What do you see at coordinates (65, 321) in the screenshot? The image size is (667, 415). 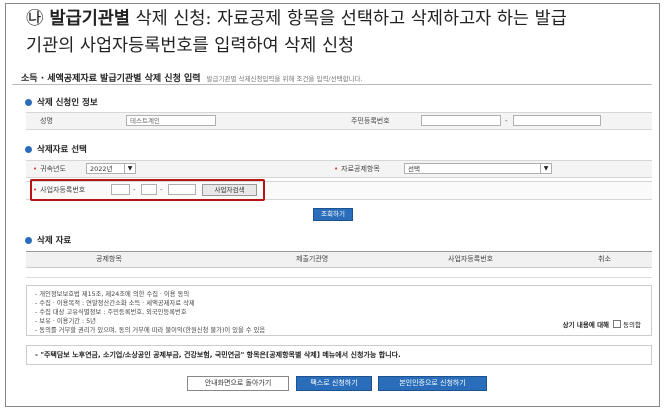 I see `notice-line: - 보유 · 이용기간 : 5년` at bounding box center [65, 321].